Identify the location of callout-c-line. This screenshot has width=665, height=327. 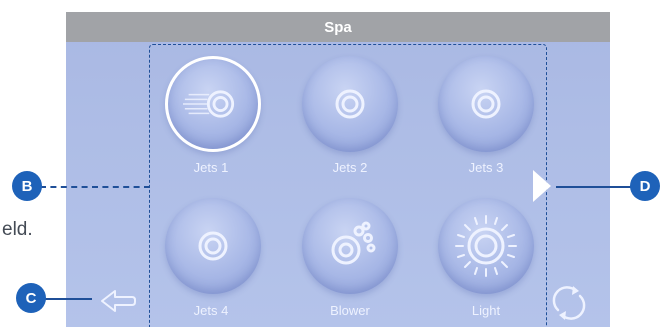
(68, 299).